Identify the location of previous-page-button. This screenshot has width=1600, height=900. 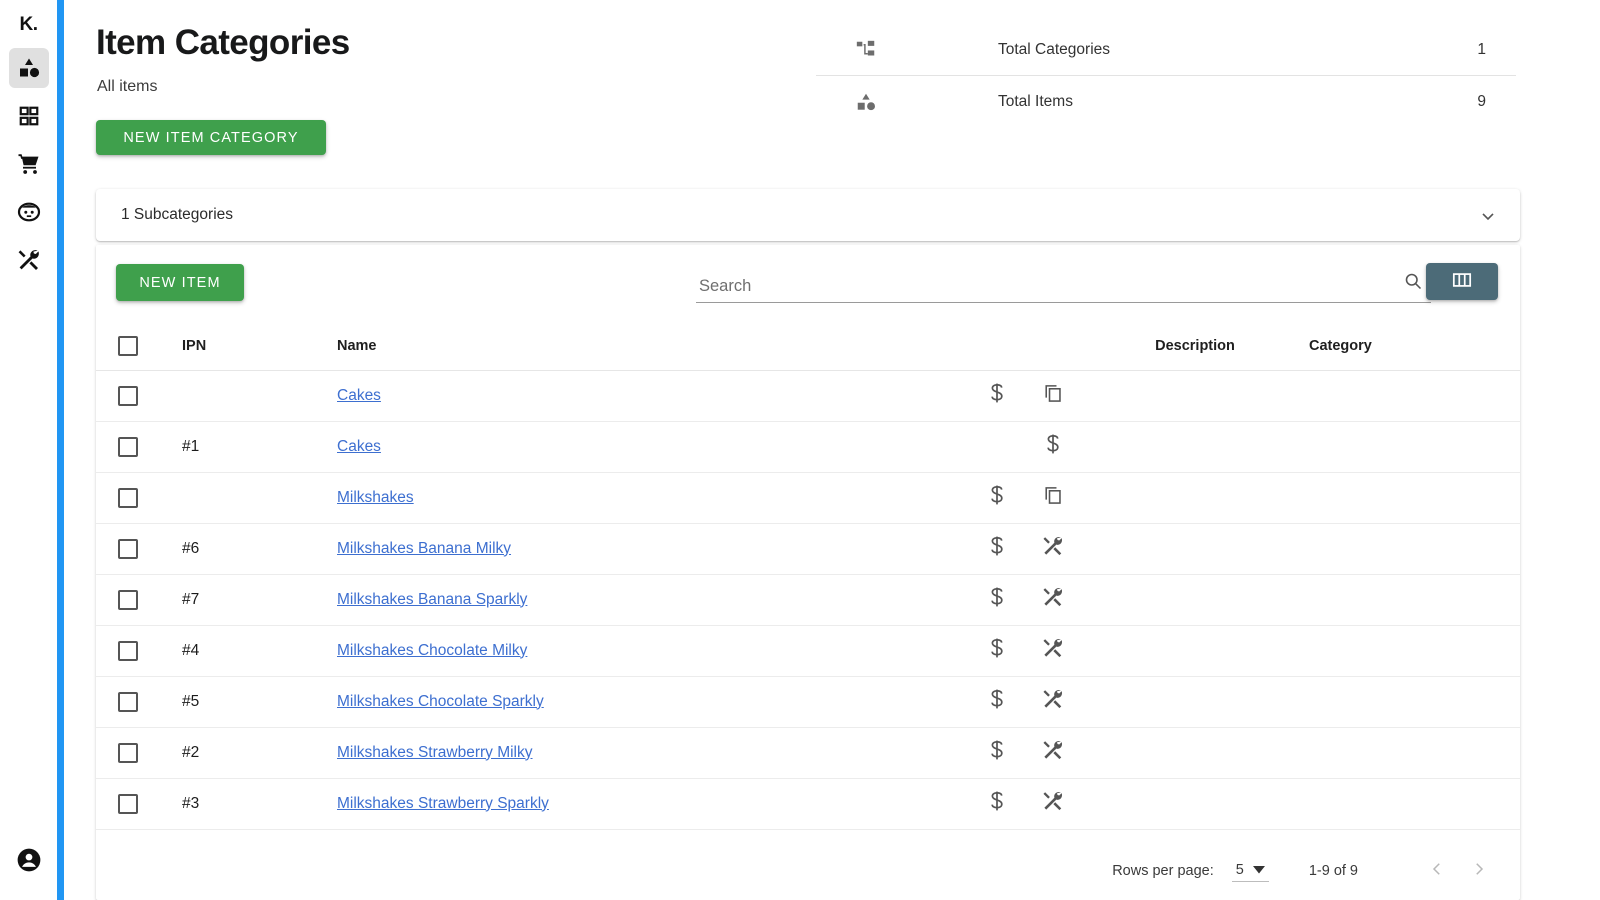
(1437, 871).